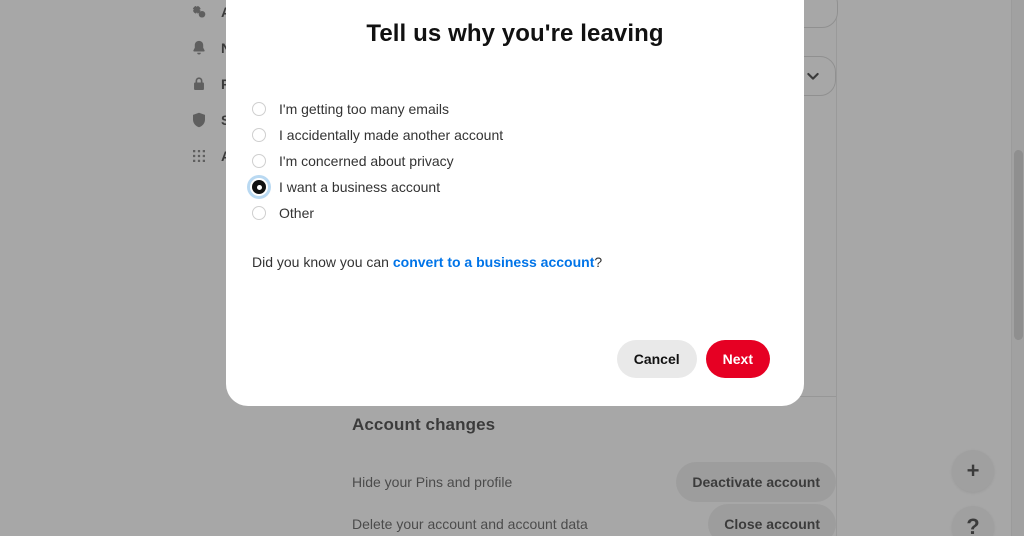 This screenshot has height=536, width=1024. What do you see at coordinates (259, 187) in the screenshot?
I see `radio-icon-selected` at bounding box center [259, 187].